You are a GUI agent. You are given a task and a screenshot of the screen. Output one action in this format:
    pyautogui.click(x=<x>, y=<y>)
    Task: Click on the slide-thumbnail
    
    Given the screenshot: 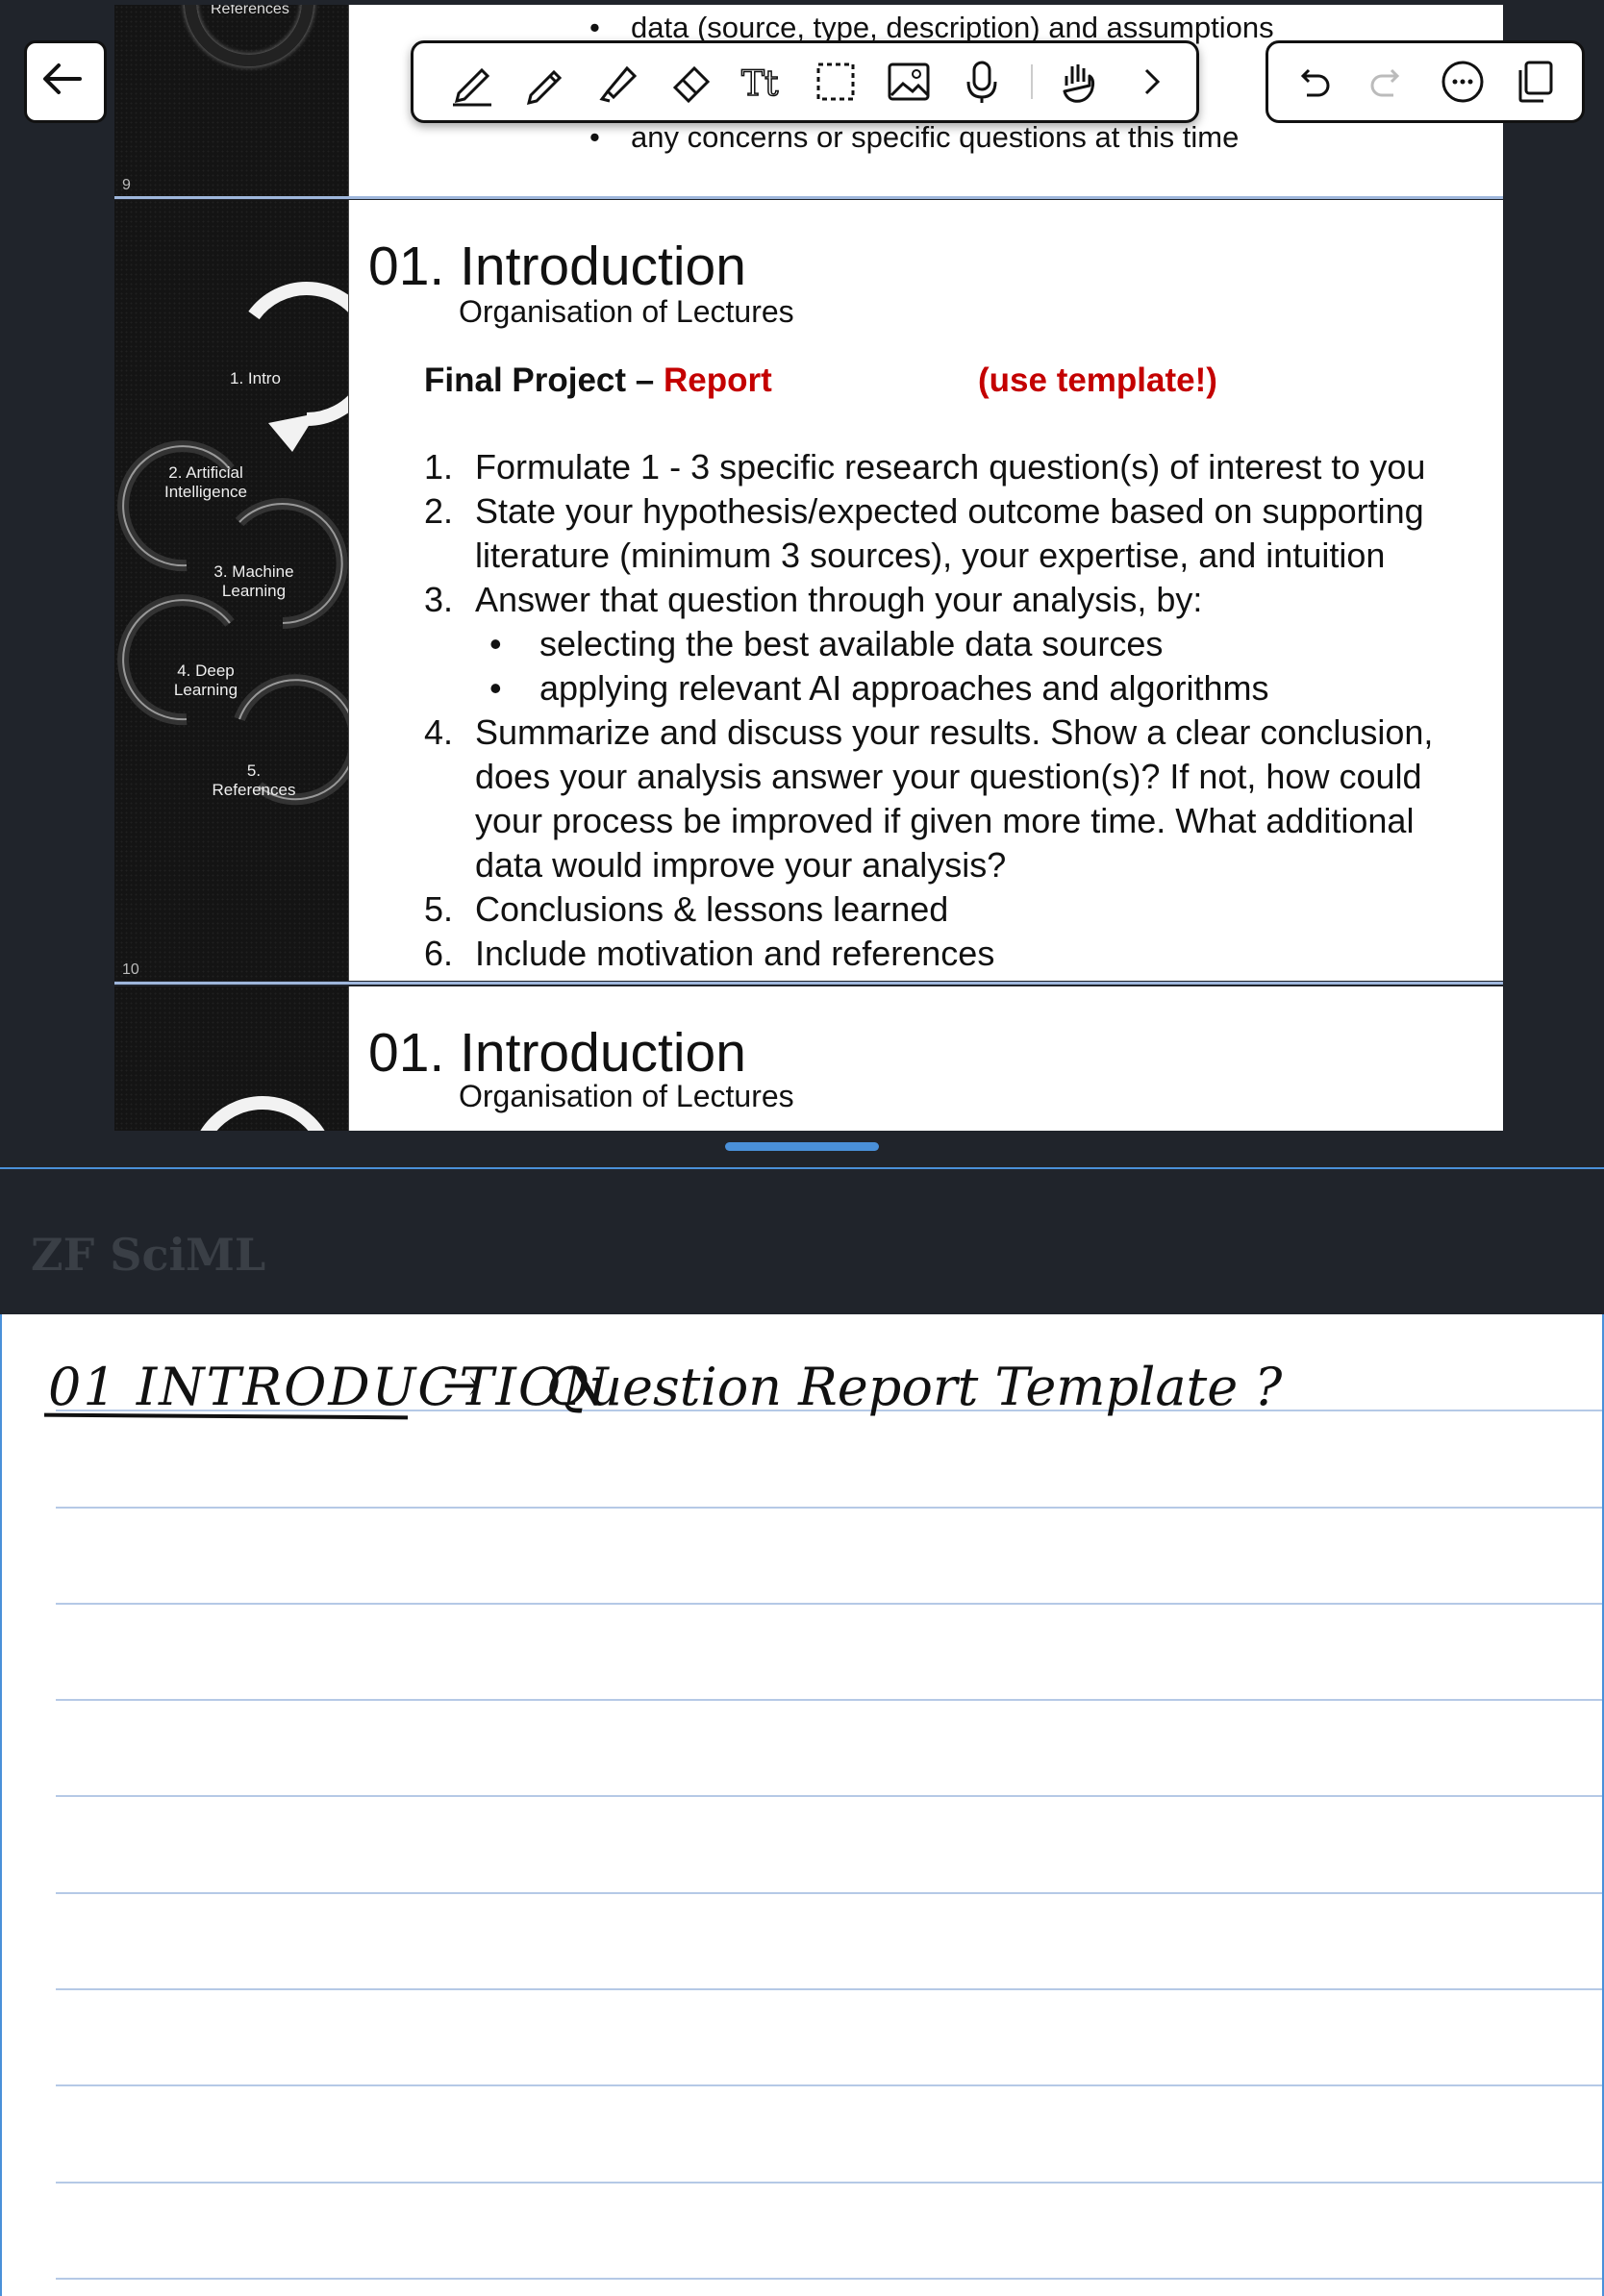 What is the action you would take?
    pyautogui.click(x=231, y=1058)
    